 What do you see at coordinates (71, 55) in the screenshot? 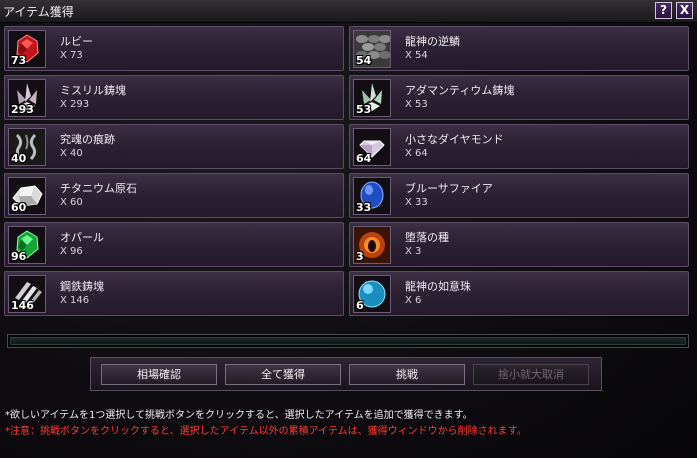
I see `item-qty: X 73` at bounding box center [71, 55].